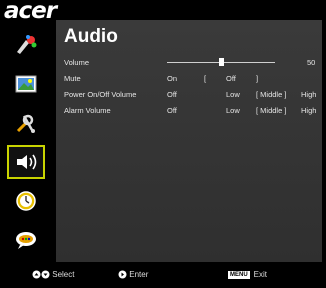 The height and width of the screenshot is (288, 326). What do you see at coordinates (239, 274) in the screenshot?
I see `menu-key: MENU` at bounding box center [239, 274].